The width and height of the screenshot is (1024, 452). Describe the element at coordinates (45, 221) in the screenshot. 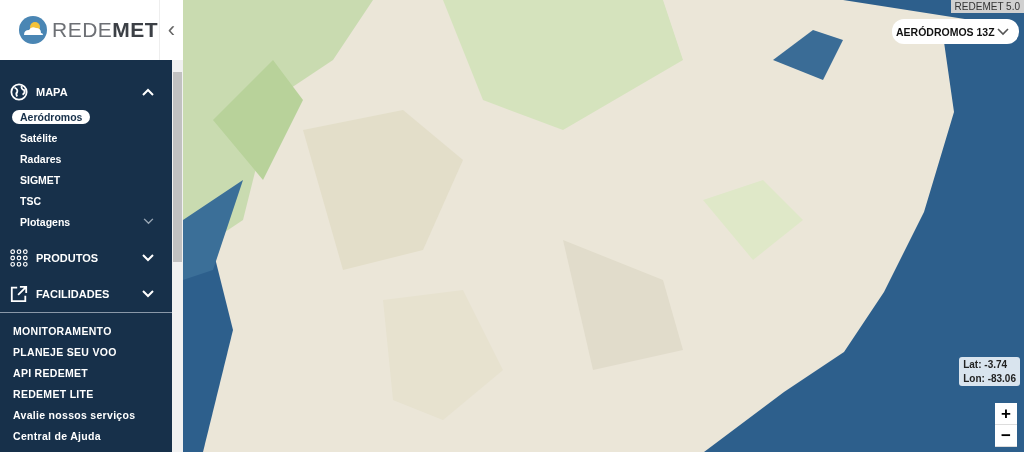

I see `submenu-item: Plotagens` at that location.